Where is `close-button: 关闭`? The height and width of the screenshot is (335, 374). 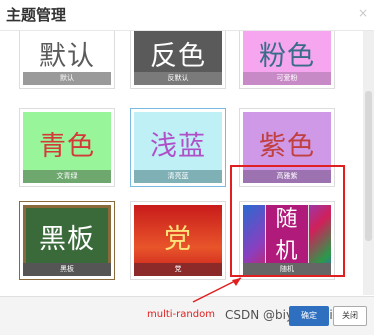 close-button: 关闭 is located at coordinates (350, 316).